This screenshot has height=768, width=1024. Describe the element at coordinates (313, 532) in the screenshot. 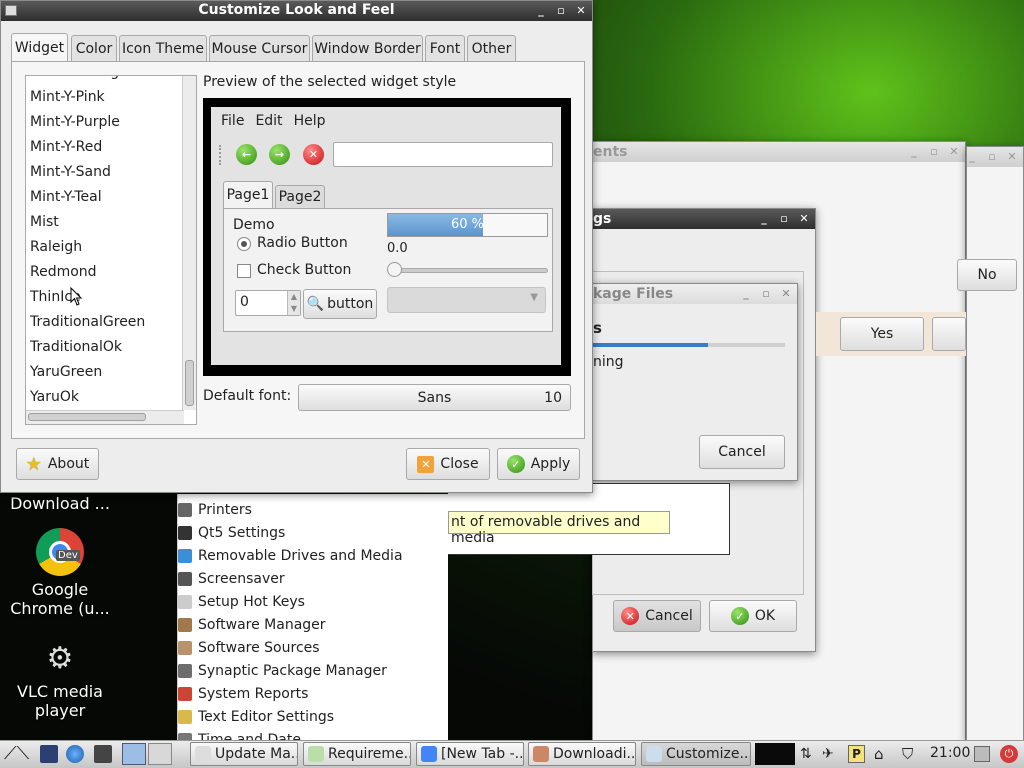

I see `menu-item: Qt5 Settings` at that location.